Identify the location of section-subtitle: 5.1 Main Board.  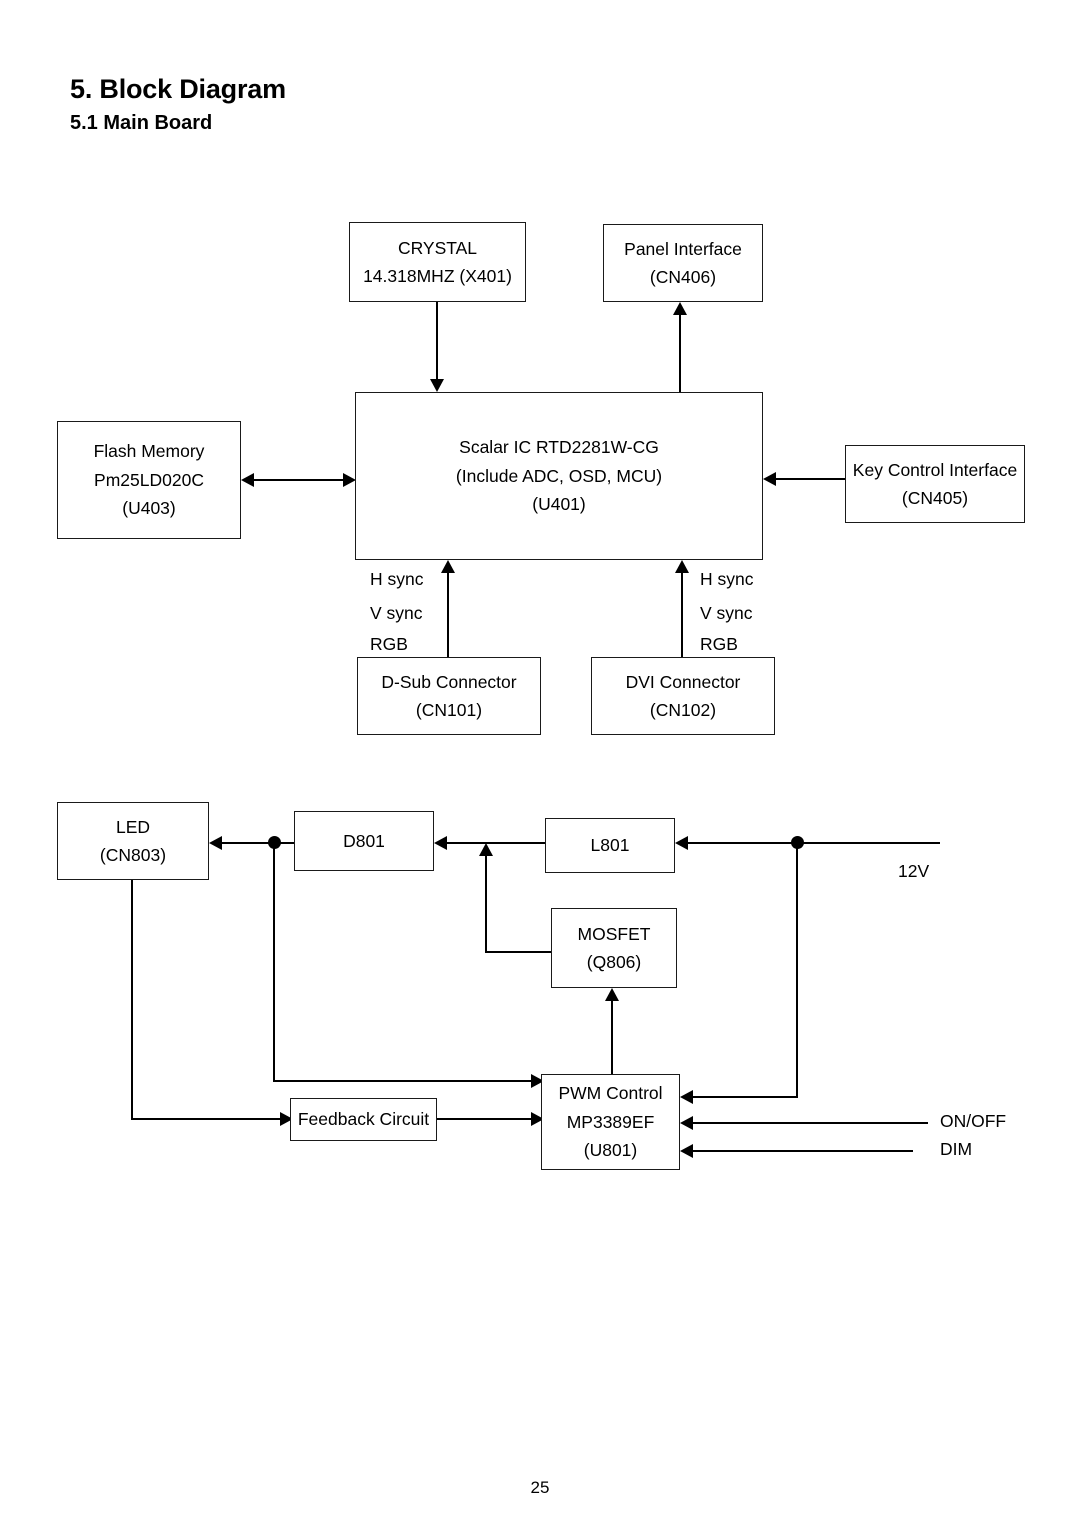
(141, 123).